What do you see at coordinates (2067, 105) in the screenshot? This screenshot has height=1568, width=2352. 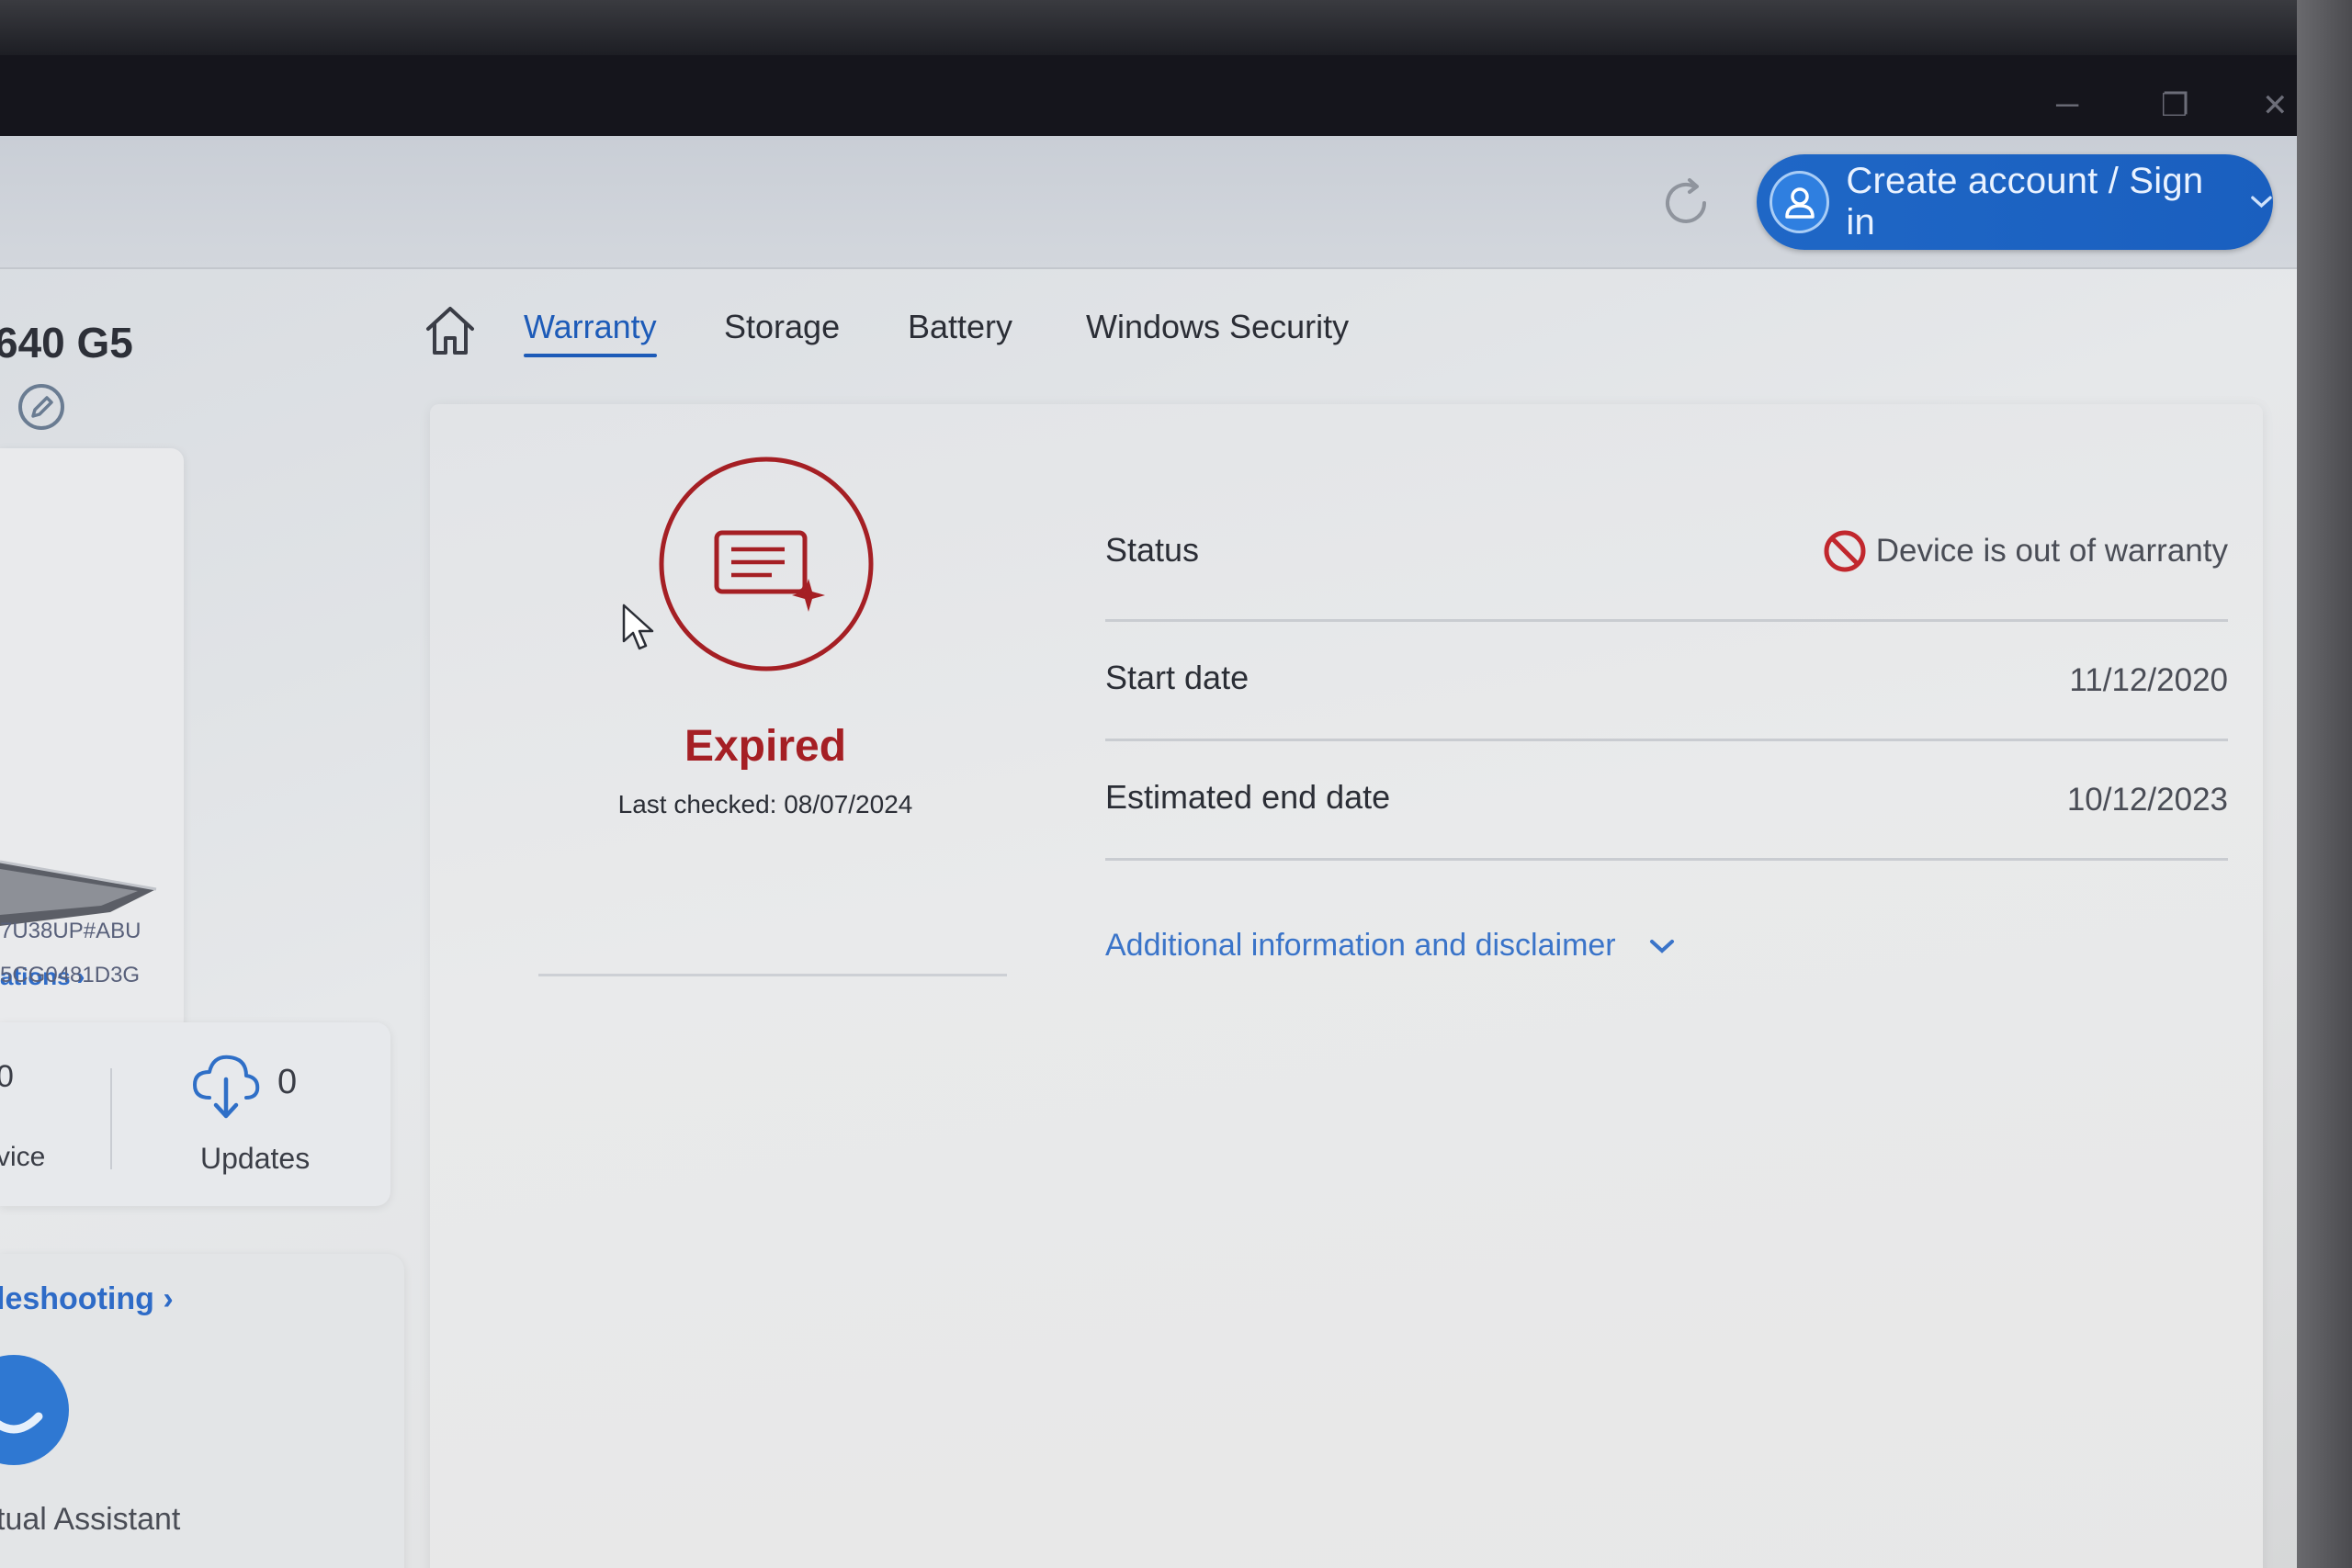 I see `minimize-icon: ─` at bounding box center [2067, 105].